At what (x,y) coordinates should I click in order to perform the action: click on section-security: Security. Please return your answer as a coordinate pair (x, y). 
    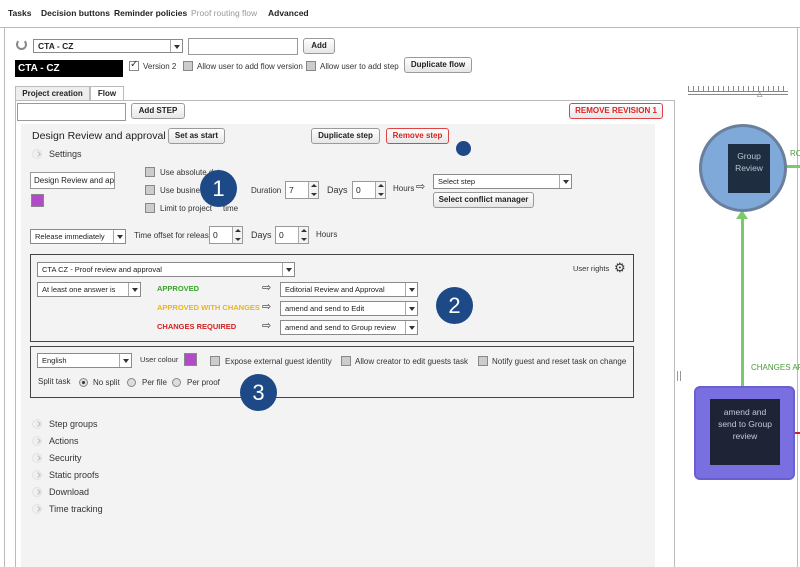
    Looking at the image, I should click on (65, 458).